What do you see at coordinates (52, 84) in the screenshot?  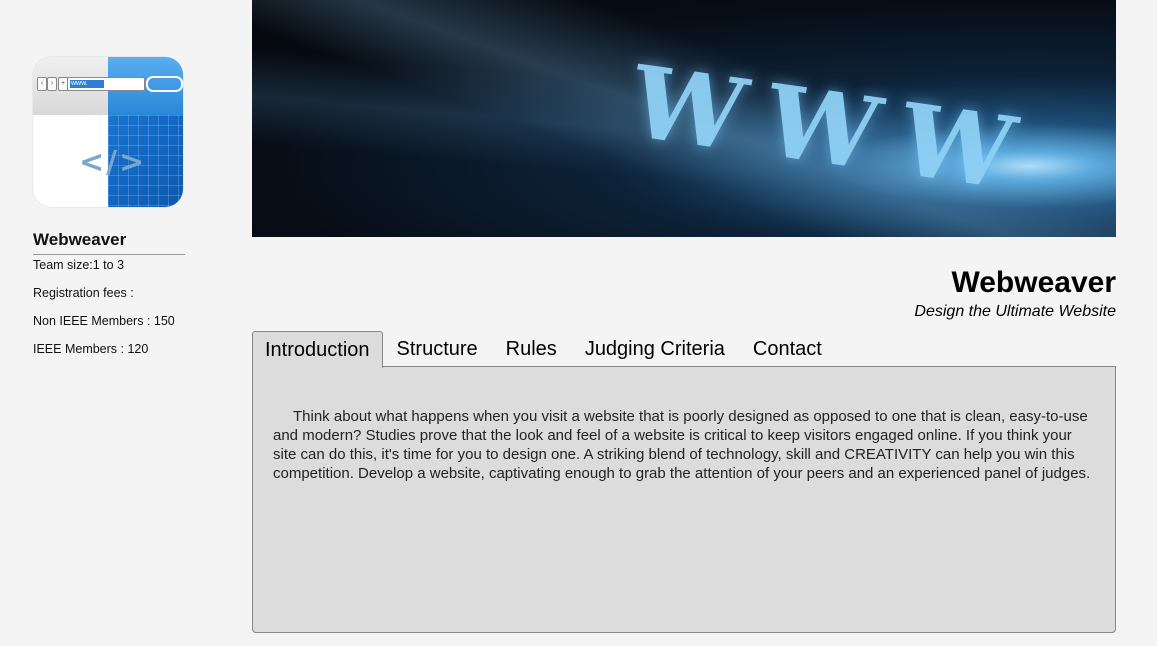 I see `forward-arrow-icon: ›` at bounding box center [52, 84].